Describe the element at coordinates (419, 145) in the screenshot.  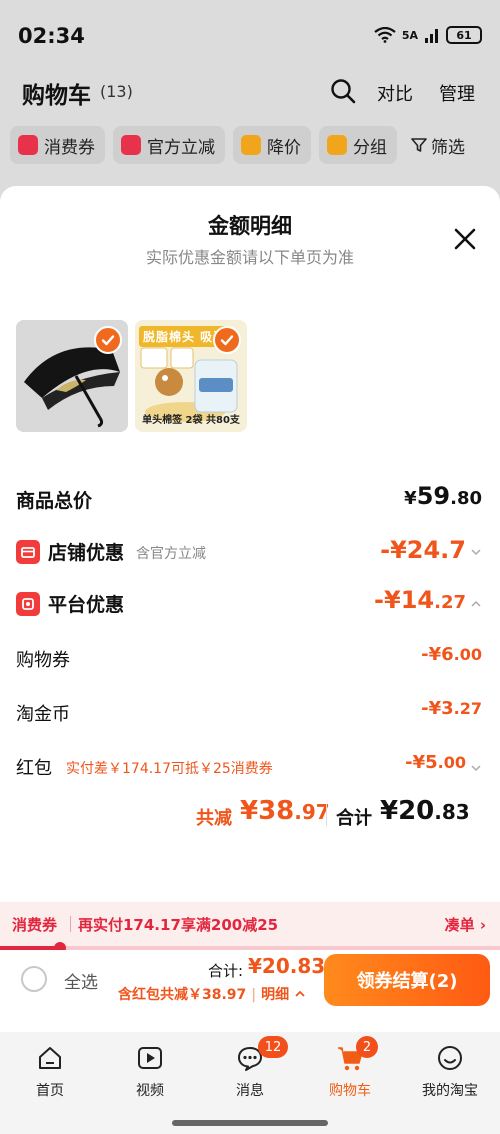
I see `filter-icon` at that location.